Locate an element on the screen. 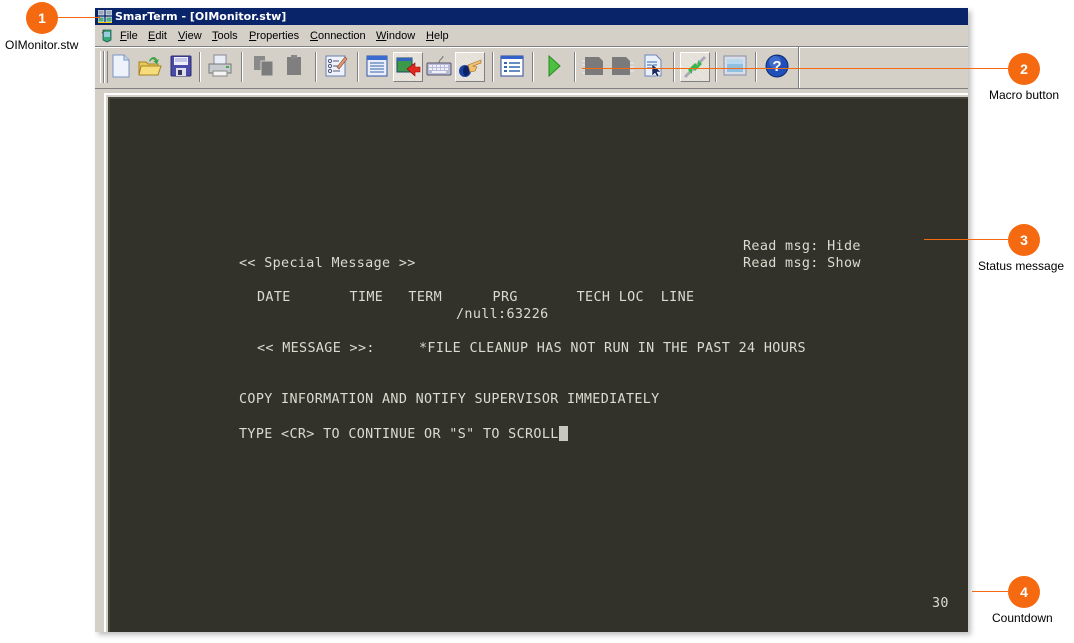  transfer-button is located at coordinates (408, 67).